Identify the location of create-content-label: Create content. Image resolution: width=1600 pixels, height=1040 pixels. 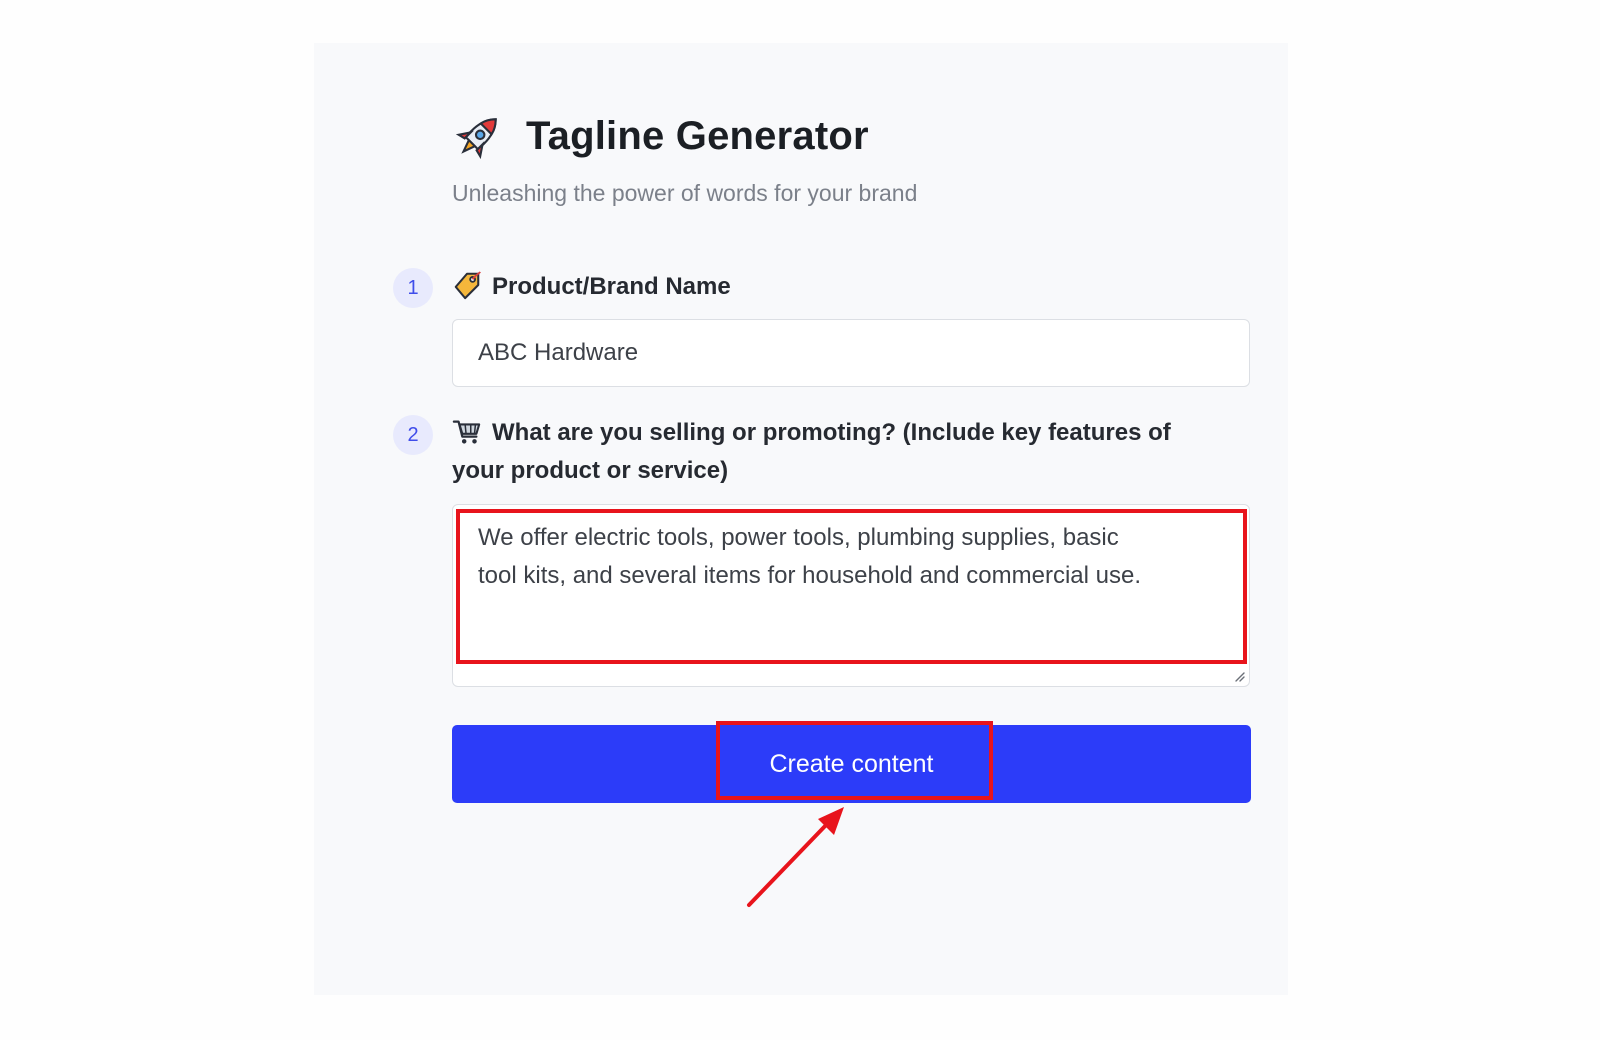
(851, 763).